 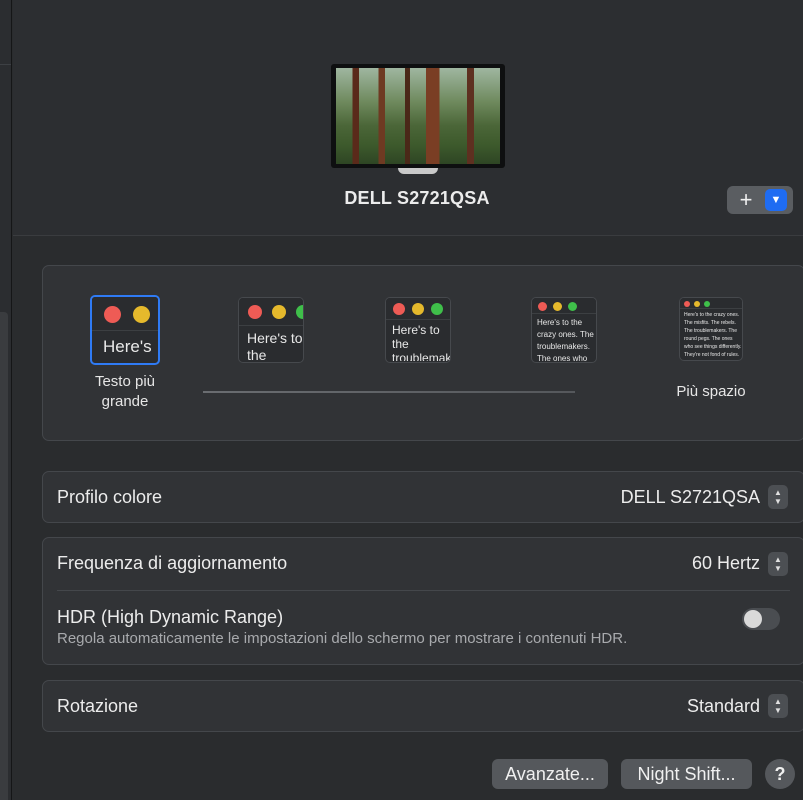 I want to click on plus-icon: +, so click(x=746, y=200).